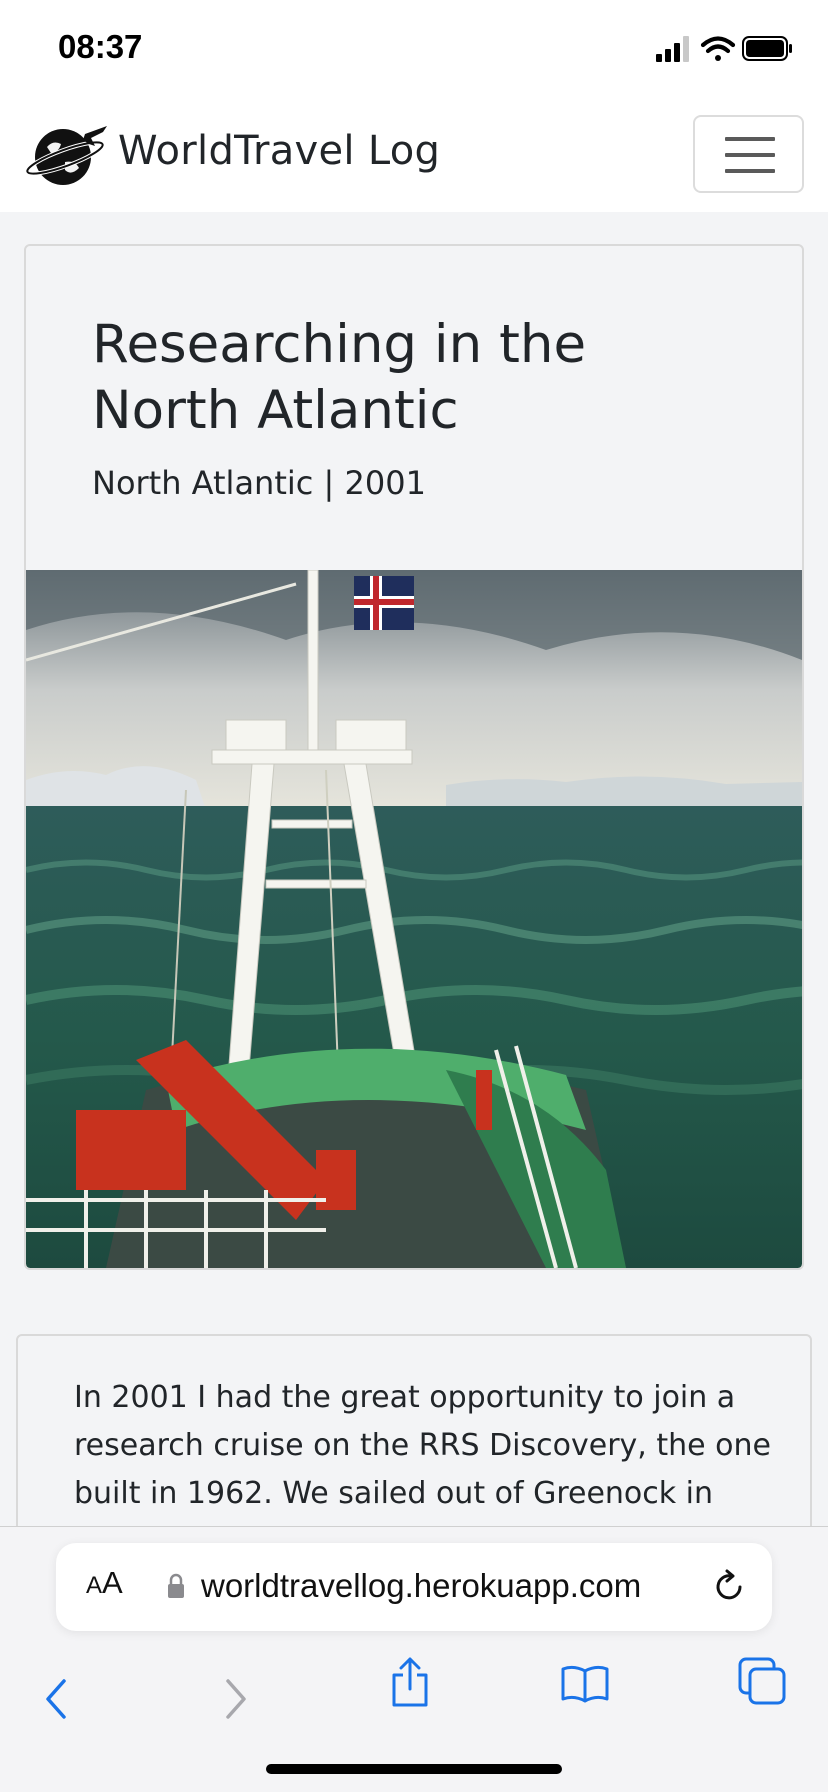  Describe the element at coordinates (100, 46) in the screenshot. I see `status-time: 08:37` at that location.